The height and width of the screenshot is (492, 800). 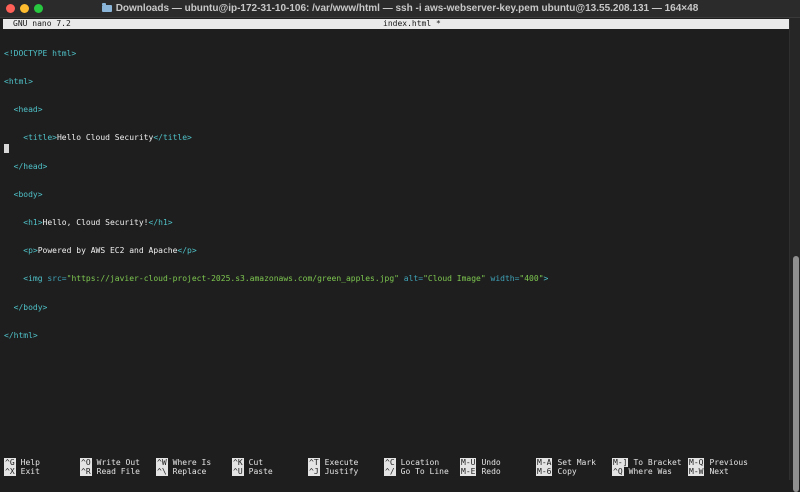 What do you see at coordinates (18, 82) in the screenshot?
I see `code-line: <html>` at bounding box center [18, 82].